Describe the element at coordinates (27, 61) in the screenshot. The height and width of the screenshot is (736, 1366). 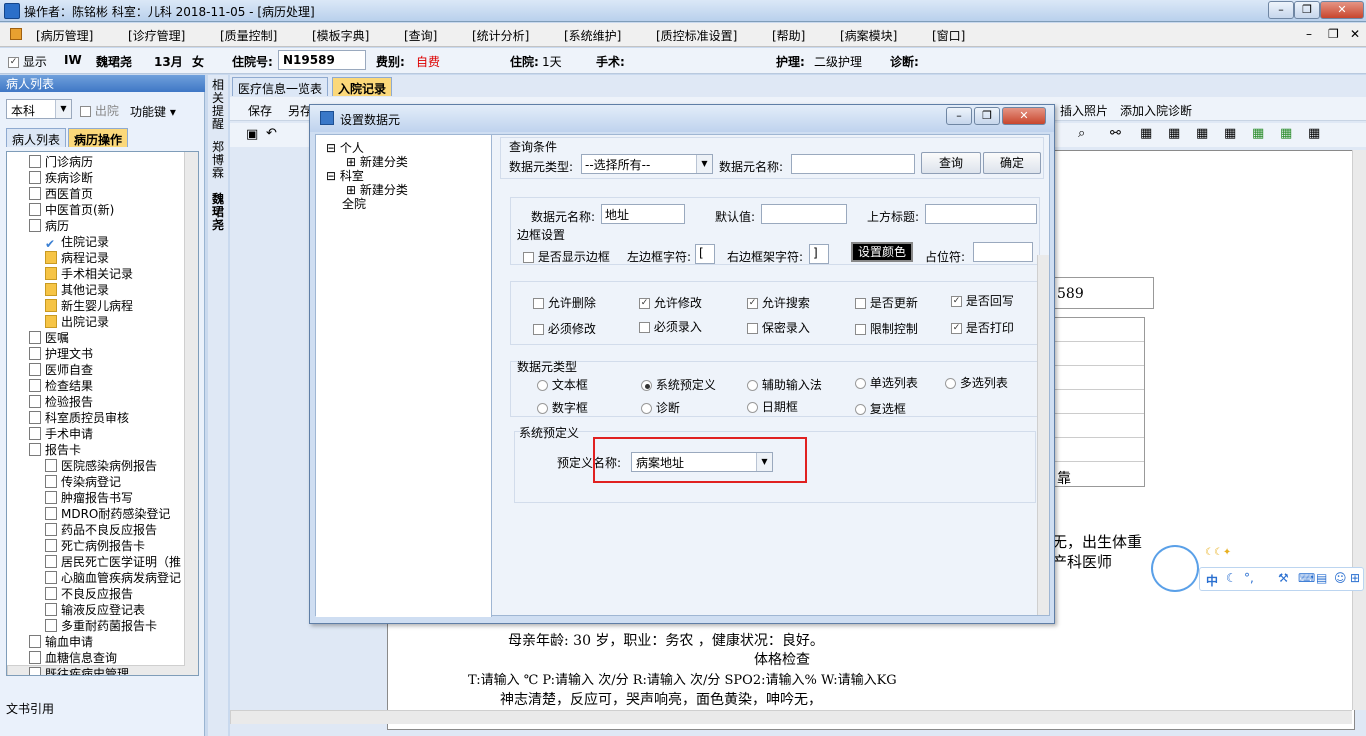
I see `show-toggle: 显示` at that location.